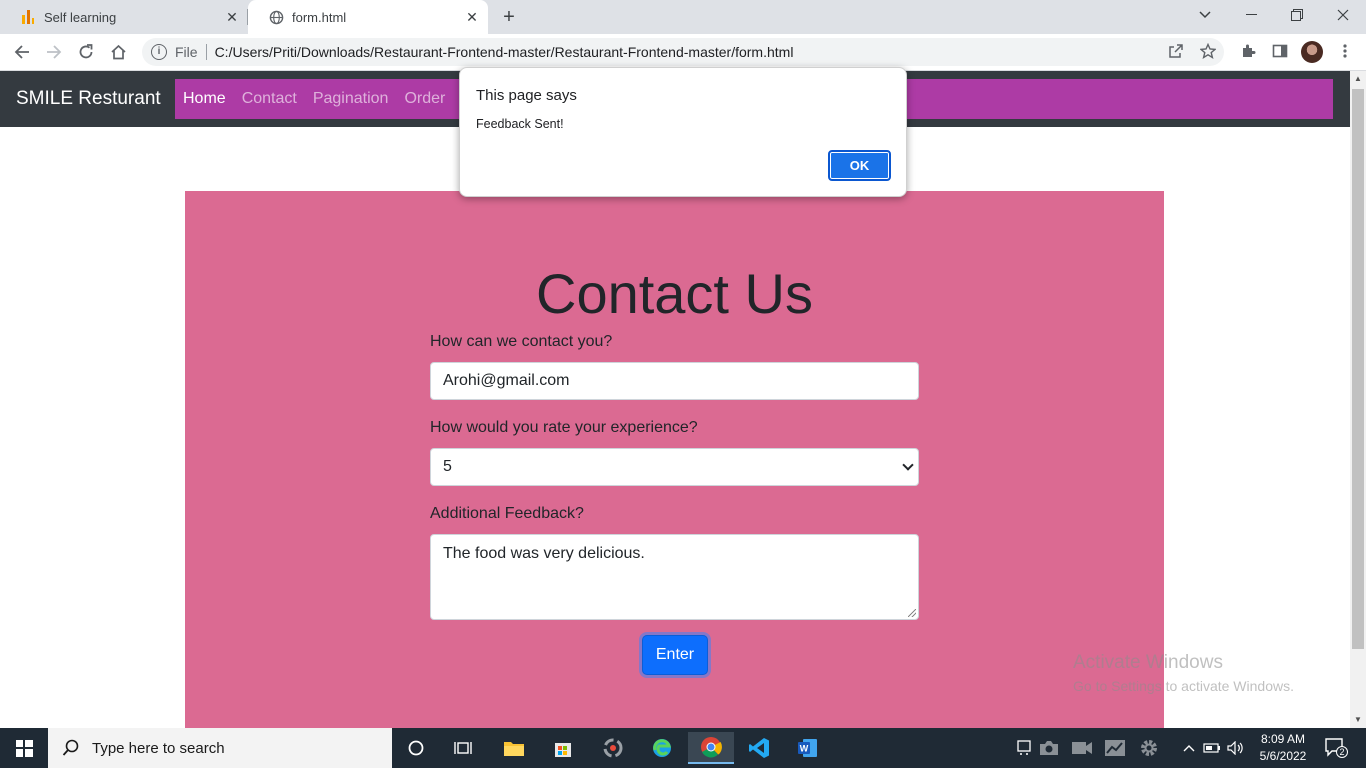 The height and width of the screenshot is (768, 1366). I want to click on feedback-textarea-value: The food was very delicious., so click(544, 553).